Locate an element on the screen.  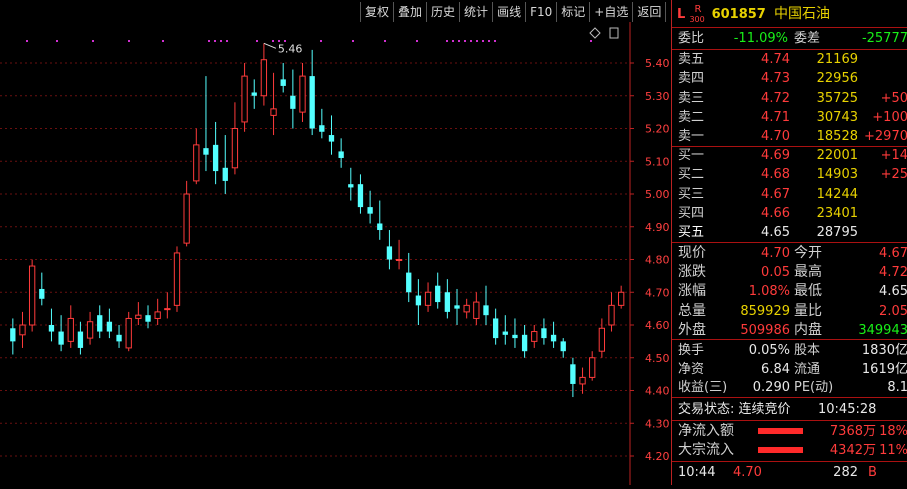
toolbar-overlay-button: 叠加 is located at coordinates (409, 12).